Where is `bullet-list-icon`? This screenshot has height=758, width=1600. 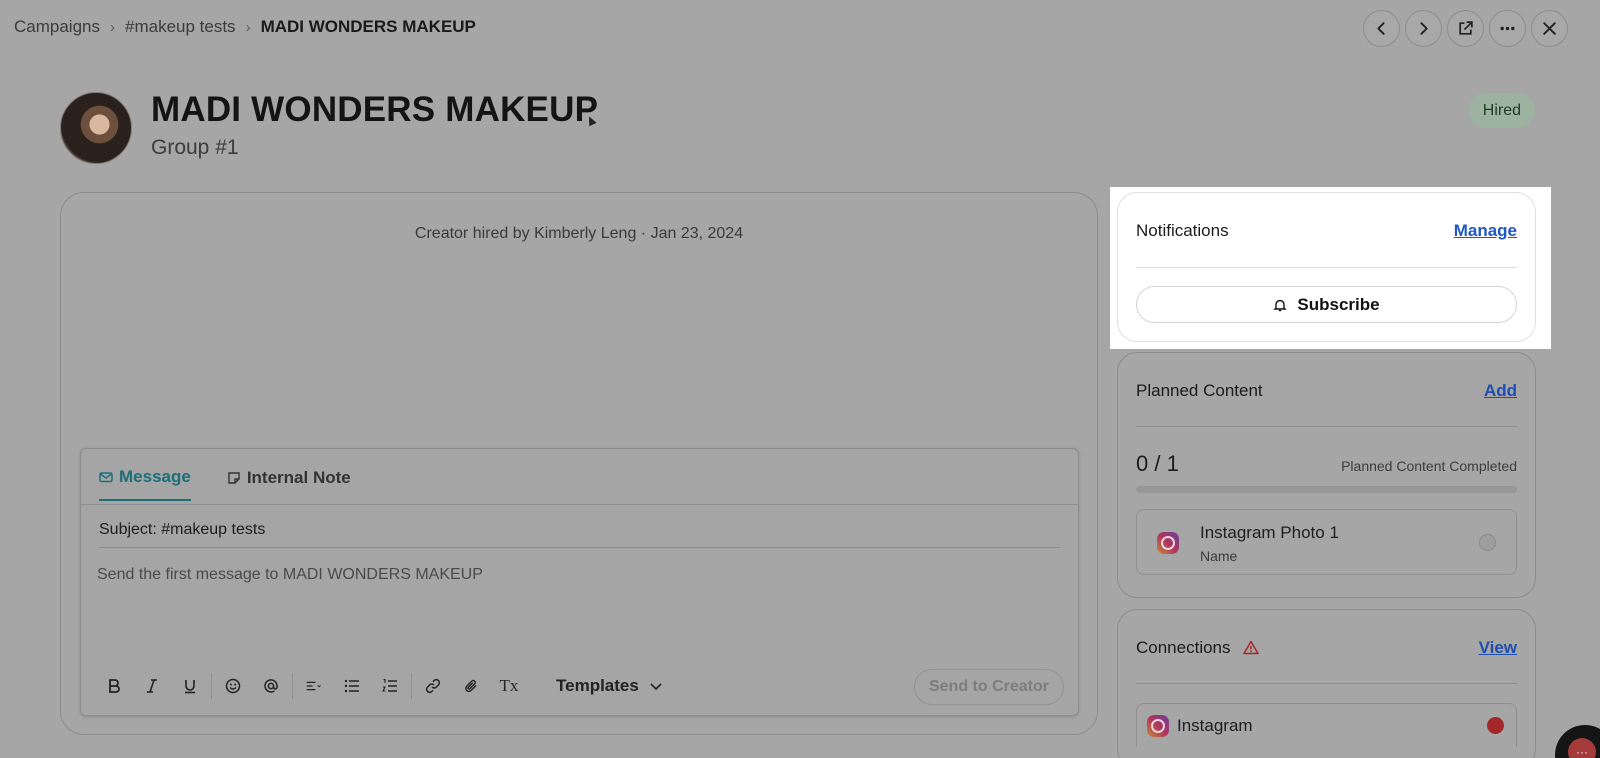 bullet-list-icon is located at coordinates (351, 686).